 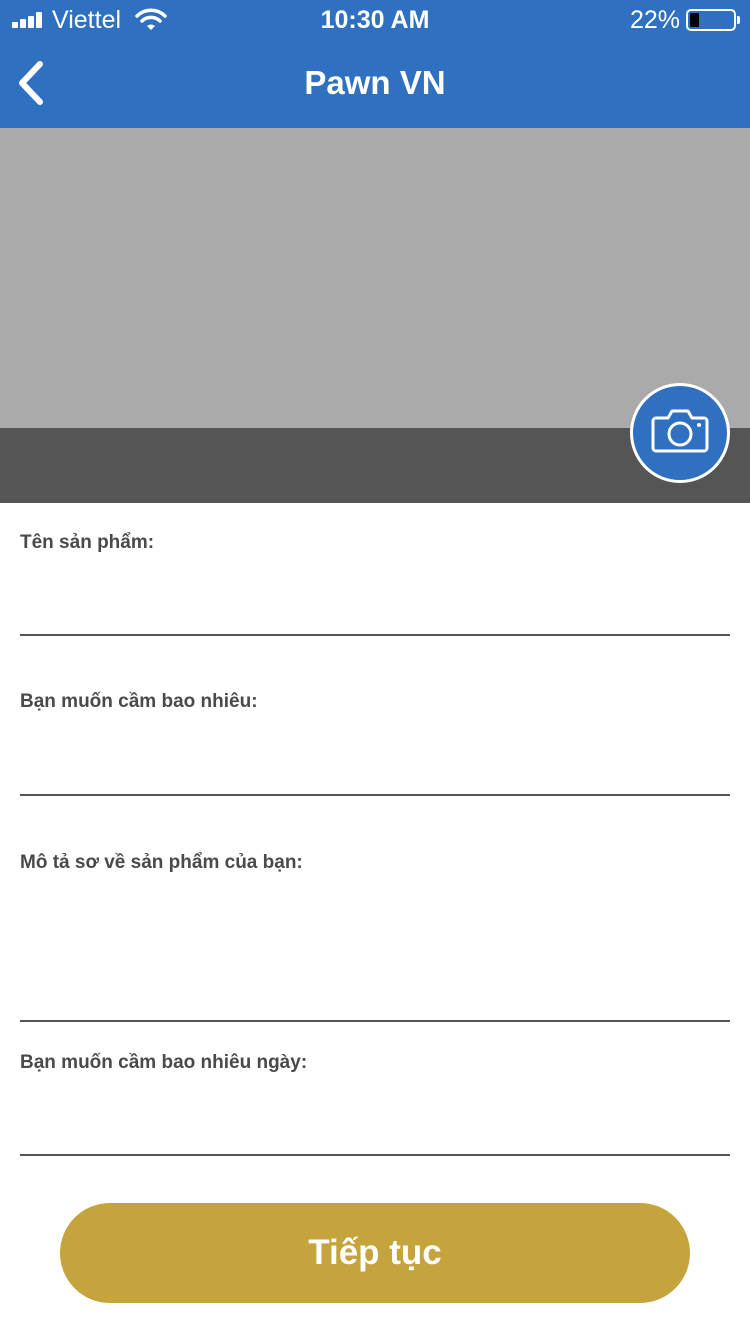 I want to click on continue-button: Tiếp tục, so click(x=375, y=1253).